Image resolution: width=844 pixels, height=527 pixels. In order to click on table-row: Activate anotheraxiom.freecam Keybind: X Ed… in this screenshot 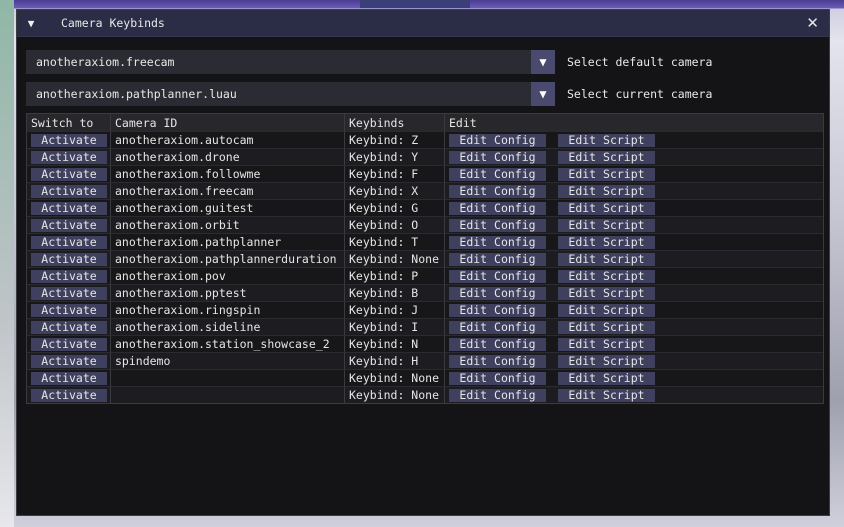, I will do `click(425, 190)`.